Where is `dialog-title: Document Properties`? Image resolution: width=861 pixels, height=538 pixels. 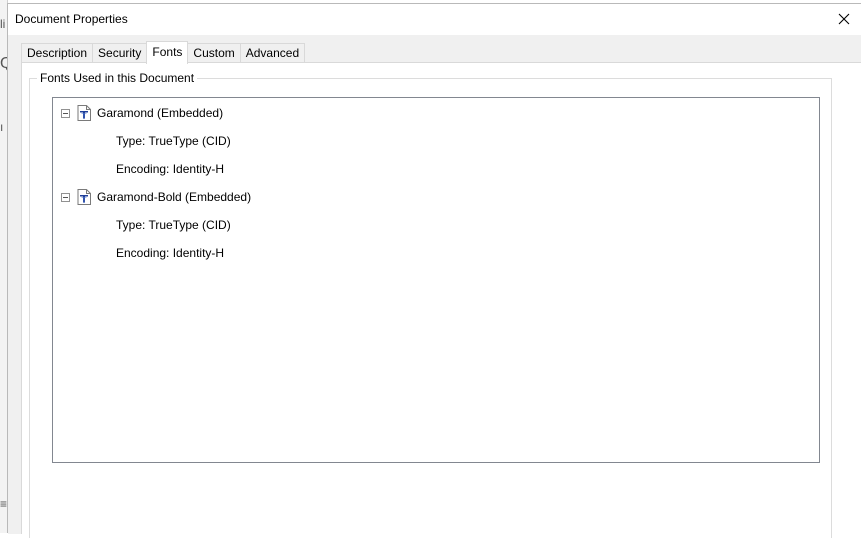
dialog-title: Document Properties is located at coordinates (71, 19).